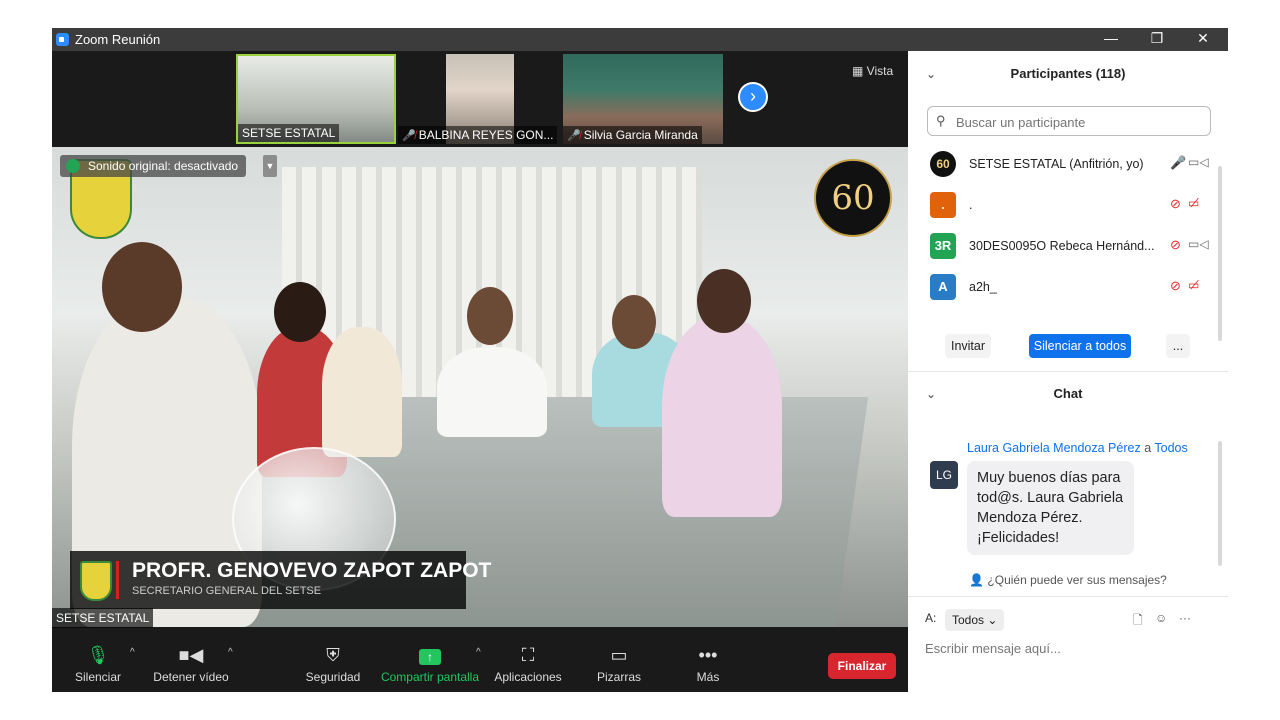 The height and width of the screenshot is (720, 1280). I want to click on recipient-value: Todos, so click(968, 620).